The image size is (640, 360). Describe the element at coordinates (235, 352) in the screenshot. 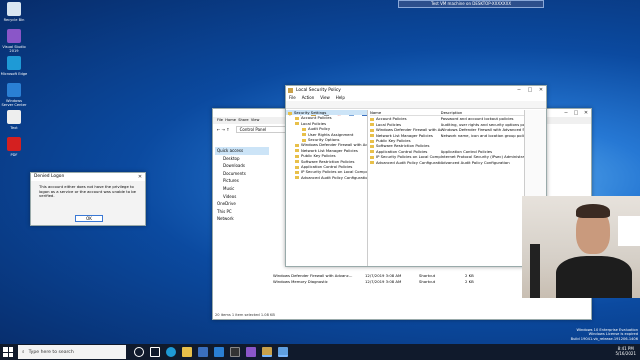

I see `terminal-icon` at that location.